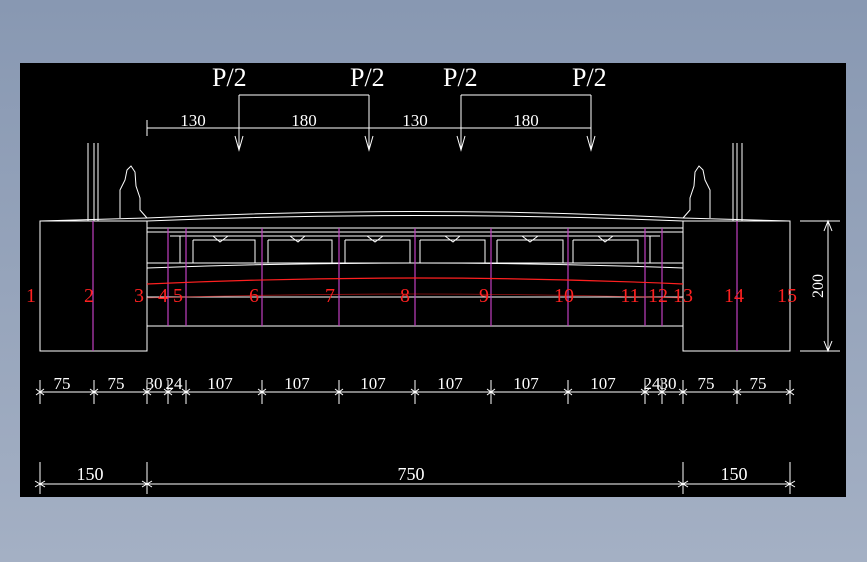 The height and width of the screenshot is (562, 867). I want to click on section-label: 15, so click(787, 296).